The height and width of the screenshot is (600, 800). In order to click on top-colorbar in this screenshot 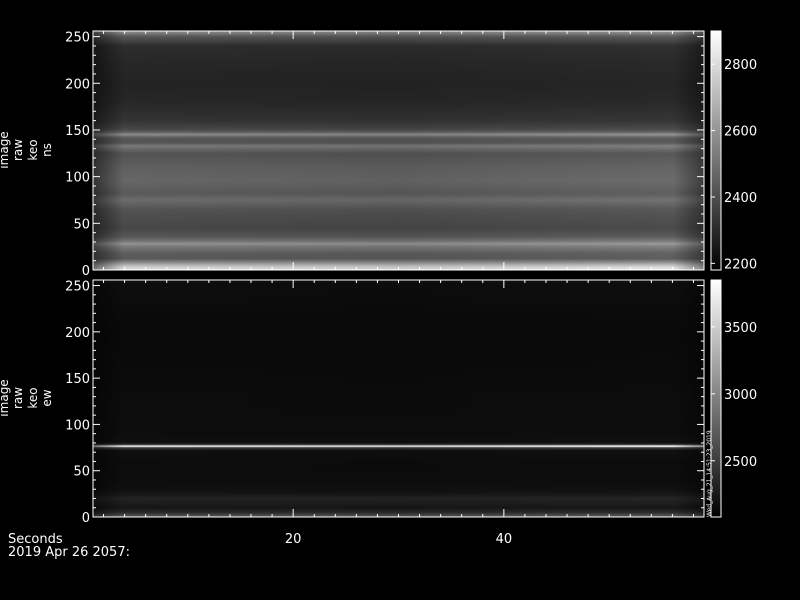, I will do `click(716, 150)`.